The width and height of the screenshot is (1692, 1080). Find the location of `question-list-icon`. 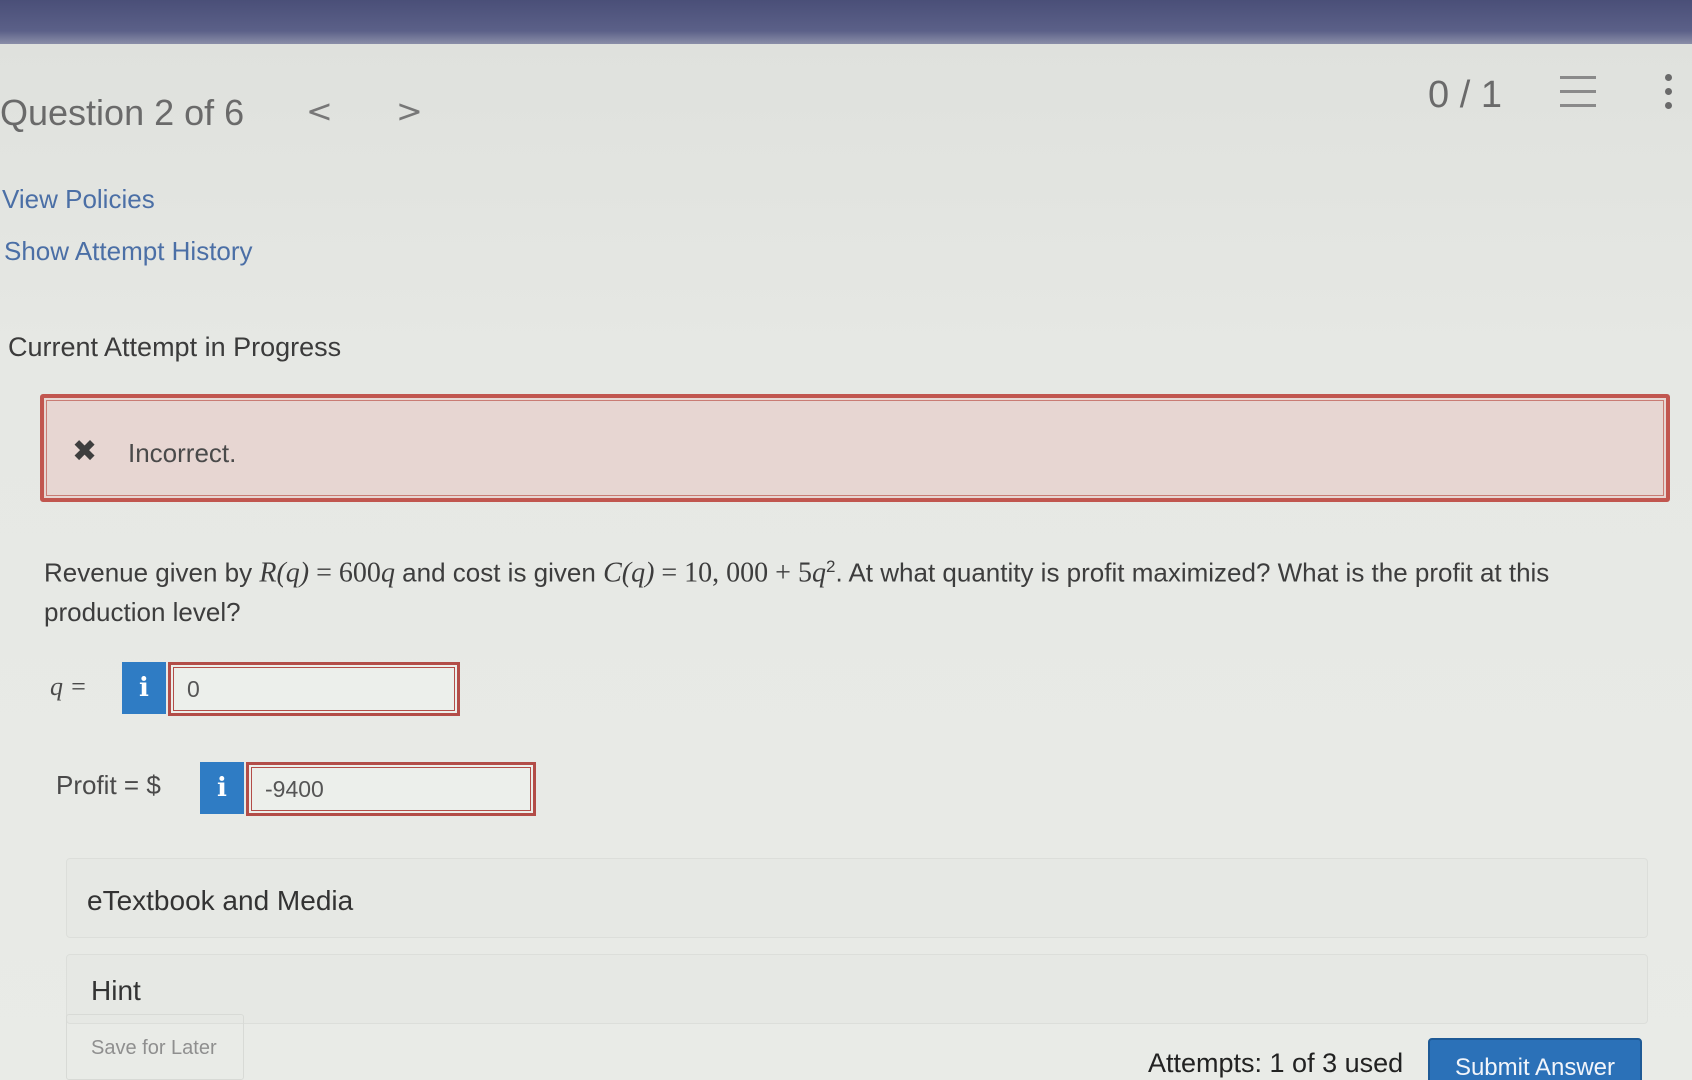

question-list-icon is located at coordinates (1579, 92).